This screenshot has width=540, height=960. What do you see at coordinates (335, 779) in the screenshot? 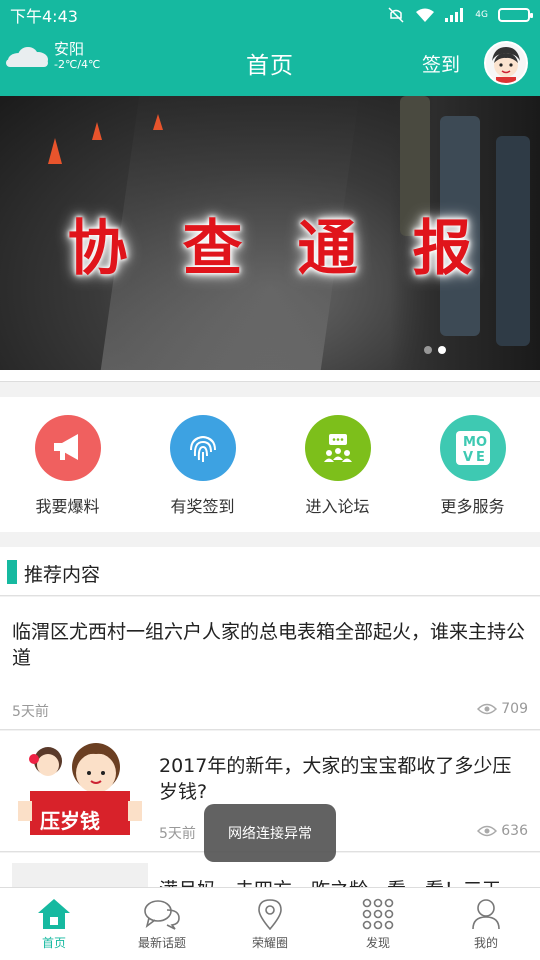
I see `article-title: 2017年的新年，大家的宝宝都收了多少压岁钱?` at bounding box center [335, 779].